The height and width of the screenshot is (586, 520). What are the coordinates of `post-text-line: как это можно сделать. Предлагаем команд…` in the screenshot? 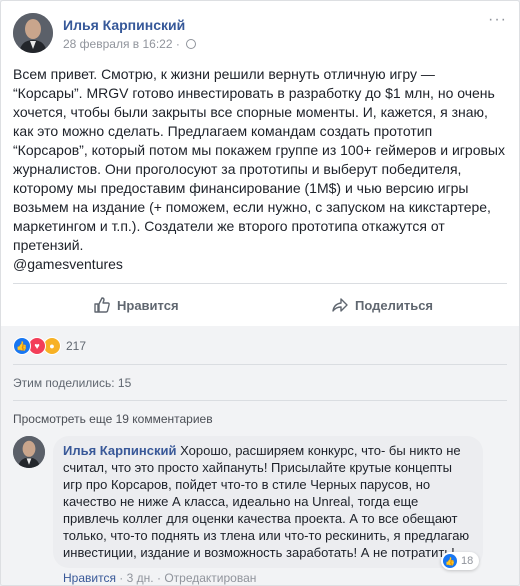 It's located at (223, 131).